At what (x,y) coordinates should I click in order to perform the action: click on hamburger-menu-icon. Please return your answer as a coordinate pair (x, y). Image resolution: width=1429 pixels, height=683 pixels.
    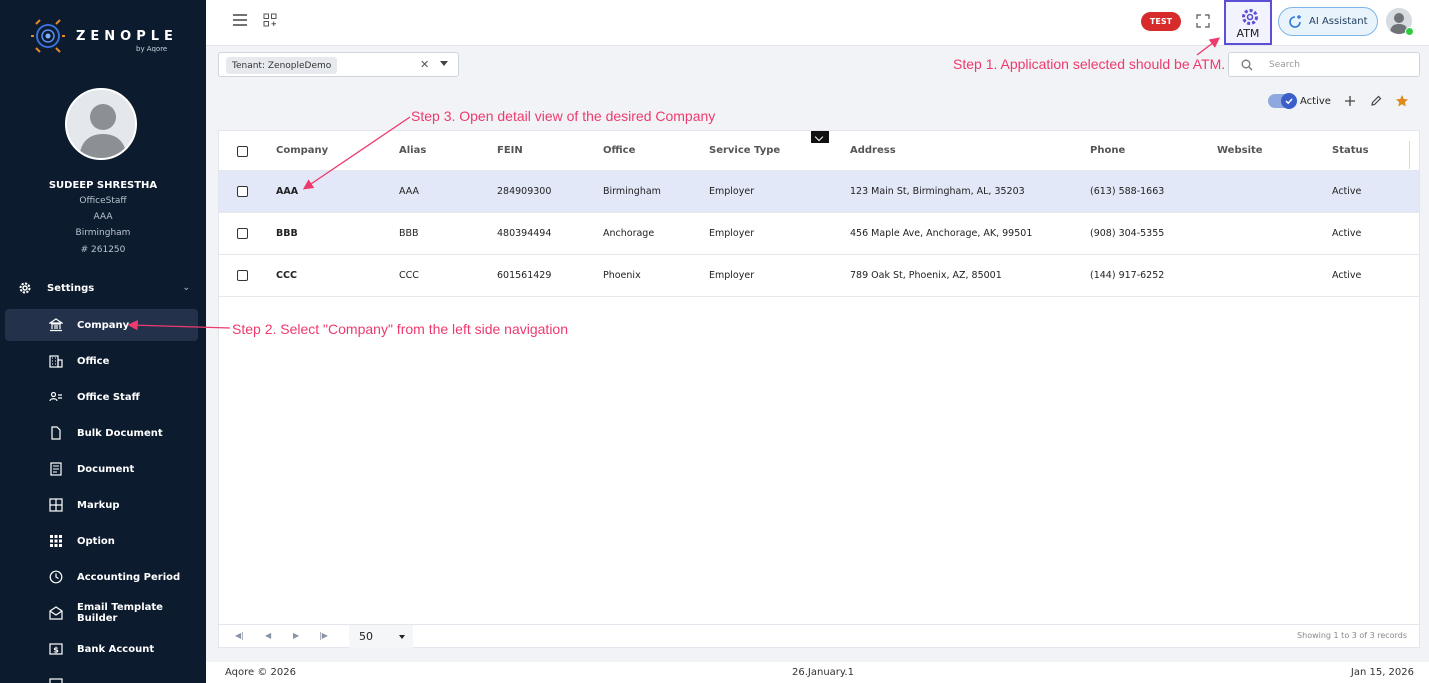
    Looking at the image, I should click on (240, 20).